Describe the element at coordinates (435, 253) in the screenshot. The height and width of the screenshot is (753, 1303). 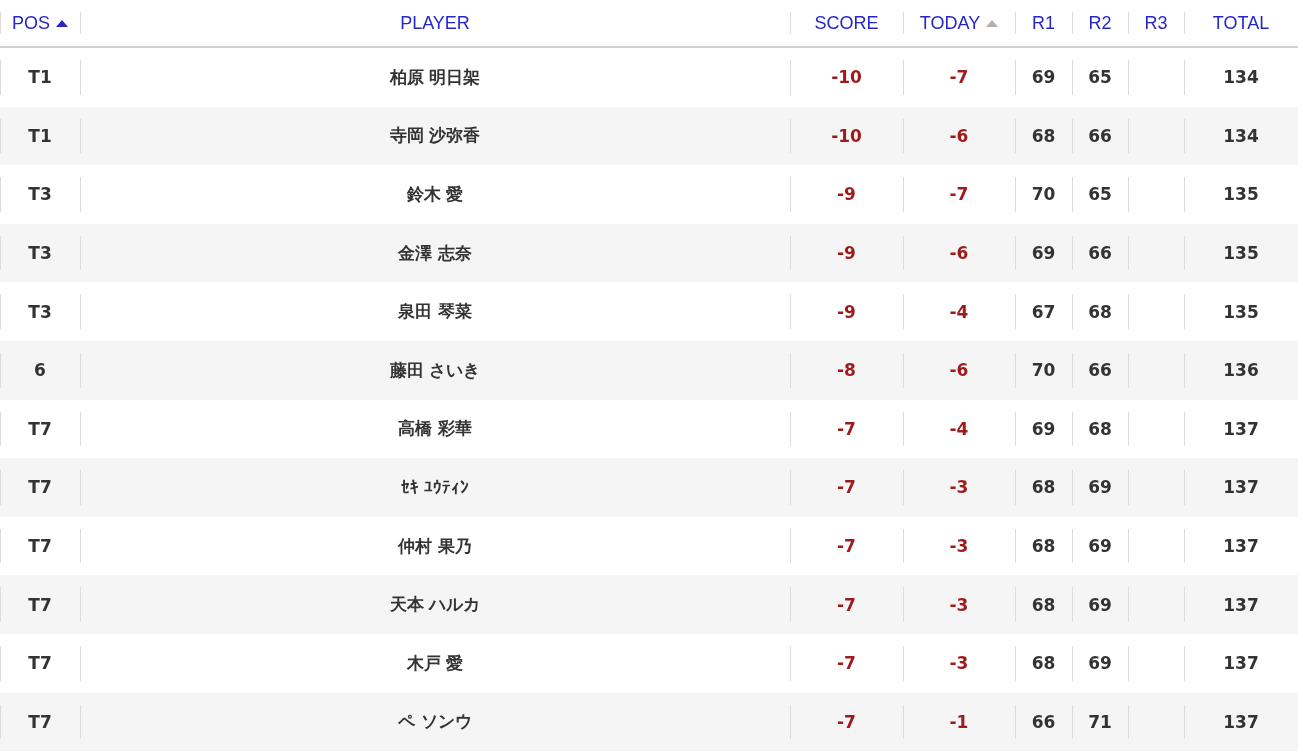
I see `player-name-cell: 金澤 志奈` at that location.